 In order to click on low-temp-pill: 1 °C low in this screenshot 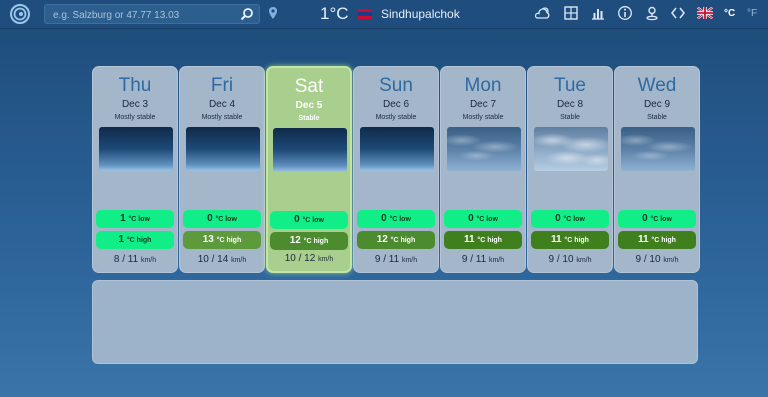, I will do `click(135, 219)`.